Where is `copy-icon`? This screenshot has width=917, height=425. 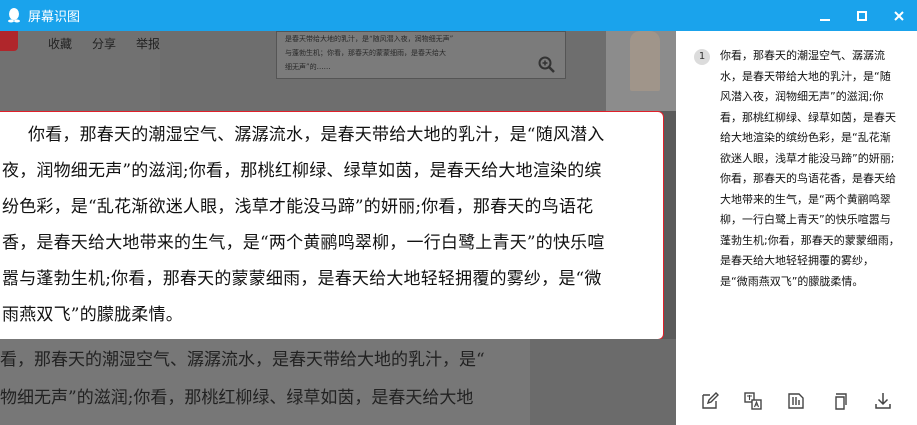
copy-icon is located at coordinates (841, 401).